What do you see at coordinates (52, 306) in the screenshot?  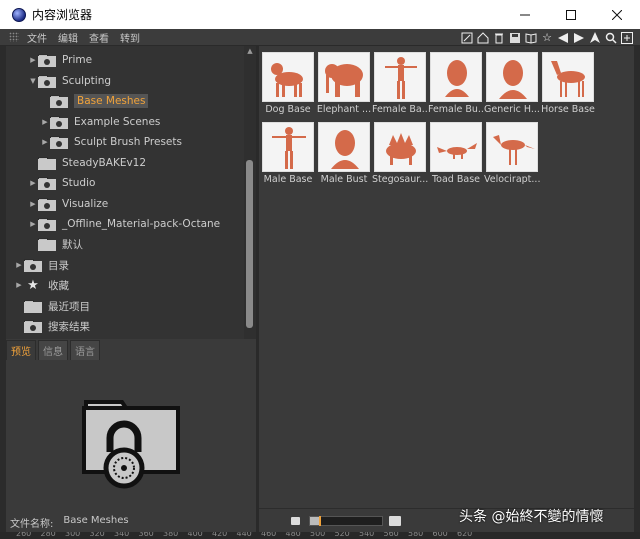 I see `tree-item-recent: 最近项目` at bounding box center [52, 306].